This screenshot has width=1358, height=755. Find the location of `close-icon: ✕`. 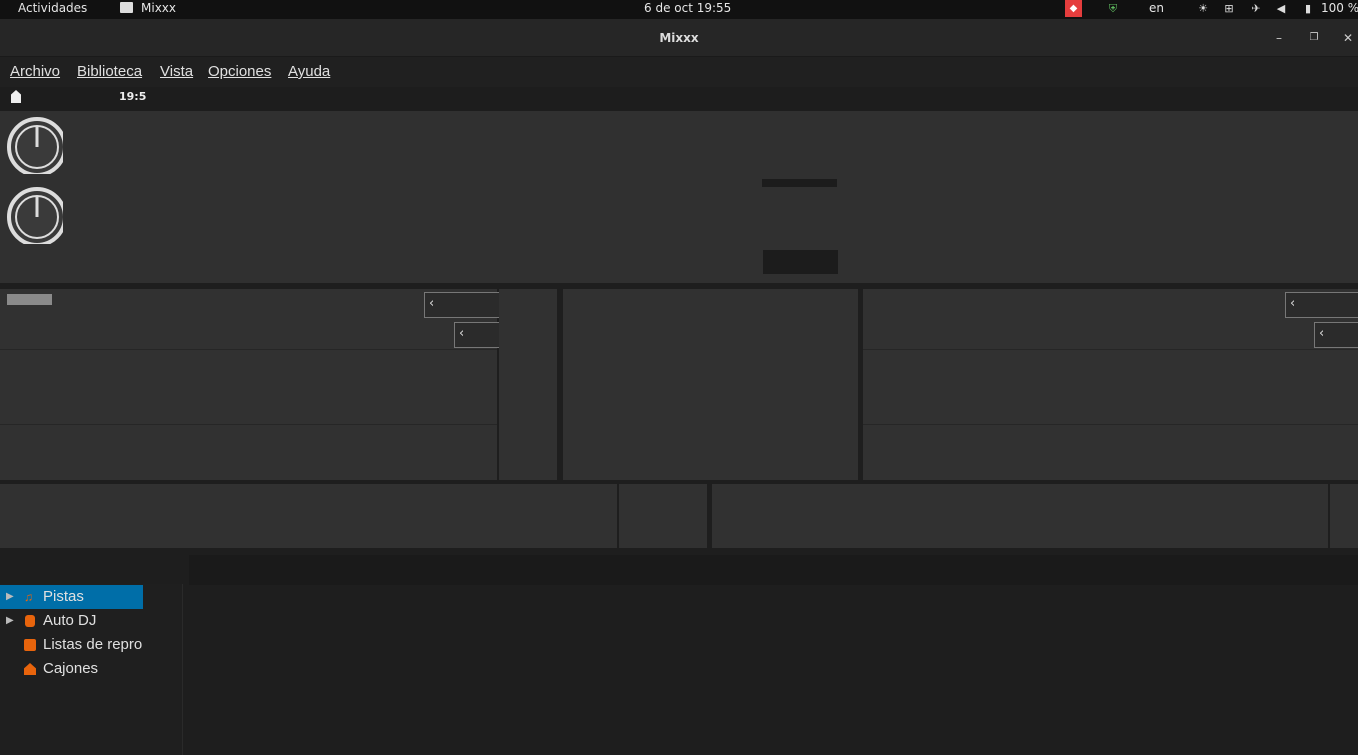

close-icon: ✕ is located at coordinates (1348, 38).